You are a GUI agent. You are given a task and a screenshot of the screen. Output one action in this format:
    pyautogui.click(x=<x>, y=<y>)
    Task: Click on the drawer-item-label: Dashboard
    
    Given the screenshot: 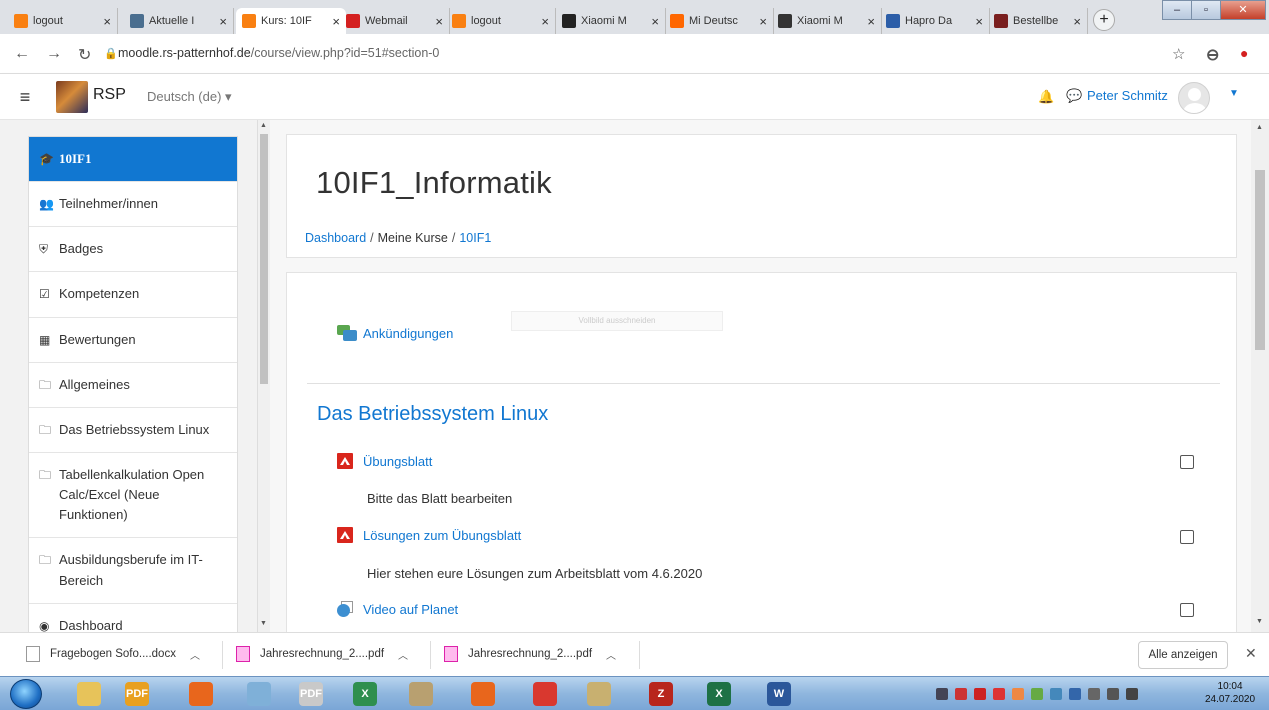 What is the action you would take?
    pyautogui.click(x=91, y=624)
    